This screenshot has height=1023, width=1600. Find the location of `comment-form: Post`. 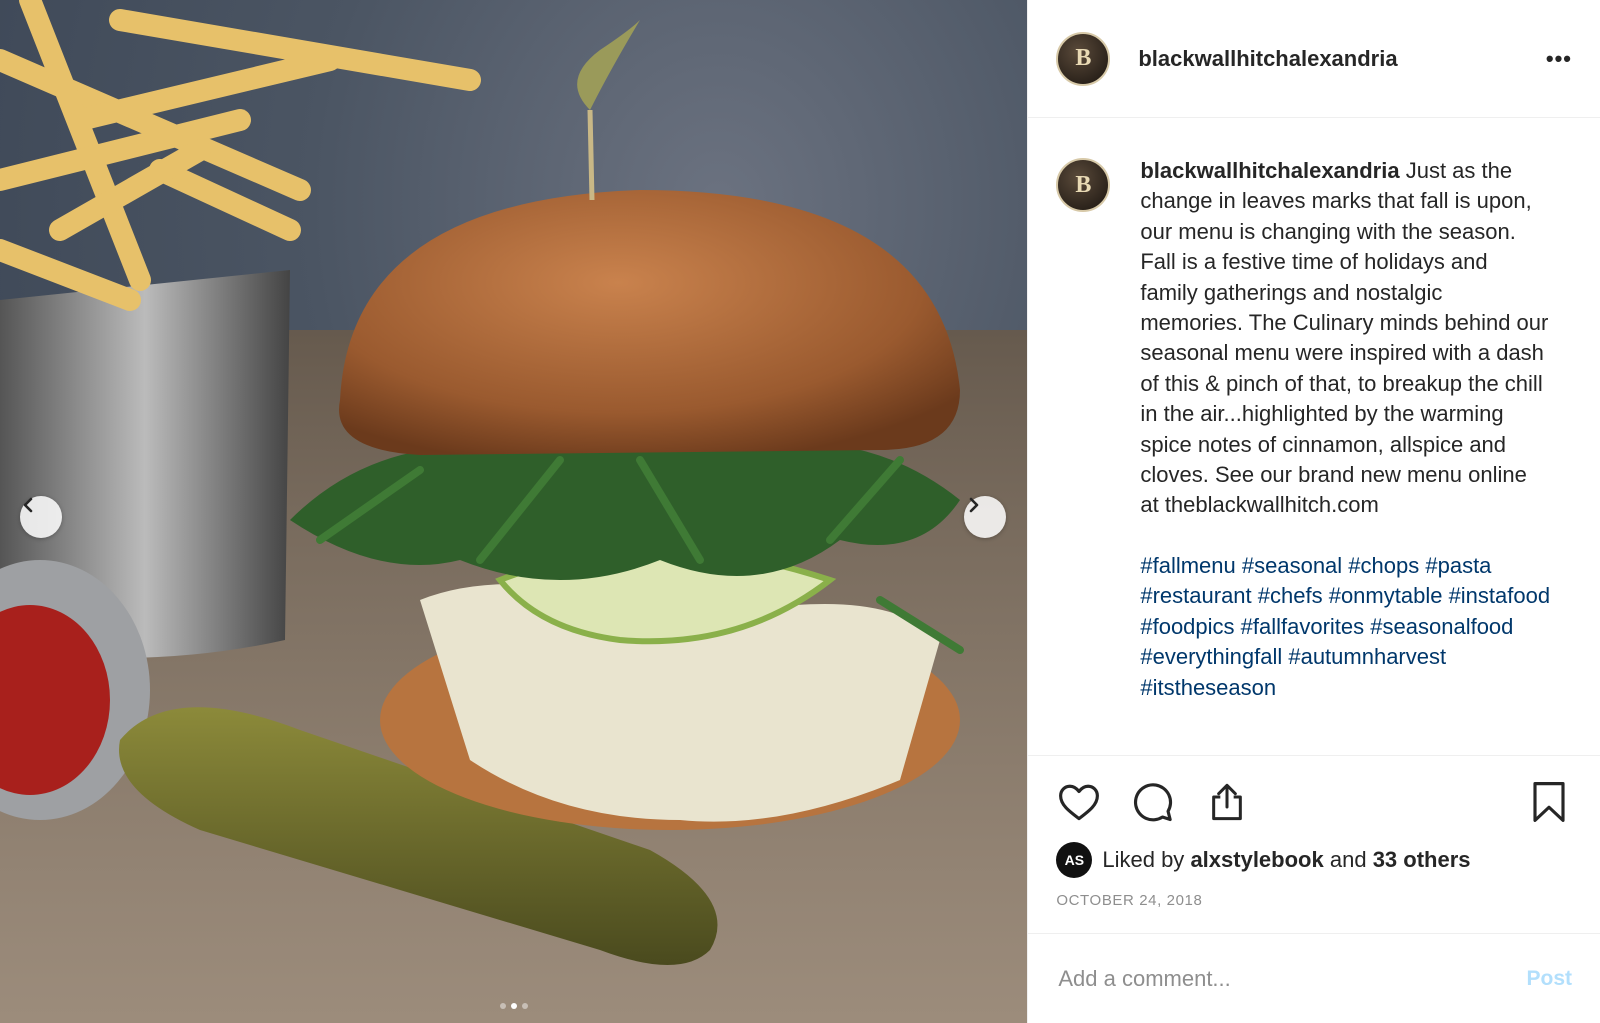

comment-form: Post is located at coordinates (1314, 978).